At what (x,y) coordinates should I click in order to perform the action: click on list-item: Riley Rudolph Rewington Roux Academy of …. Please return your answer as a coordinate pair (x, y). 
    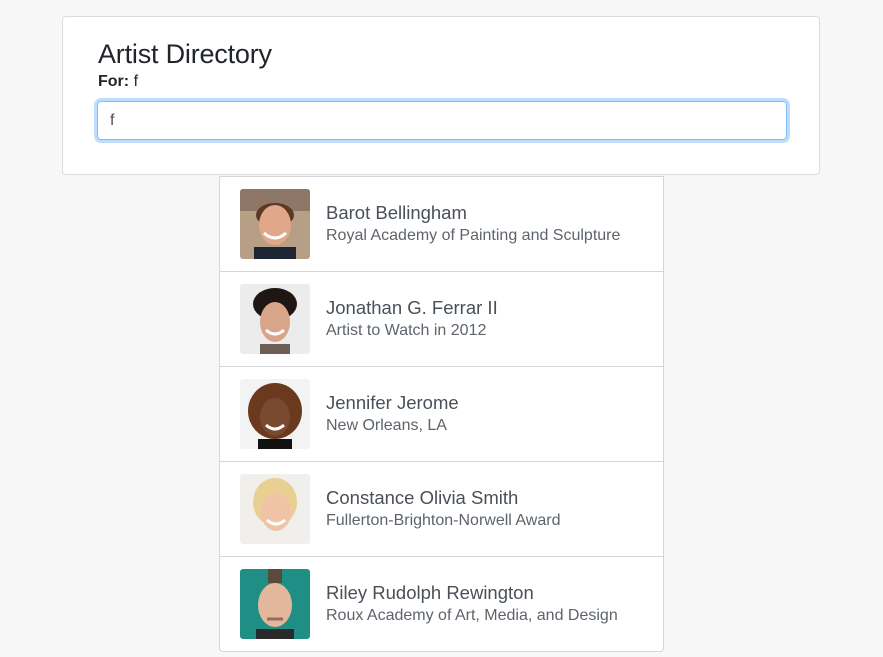
    Looking at the image, I should click on (441, 604).